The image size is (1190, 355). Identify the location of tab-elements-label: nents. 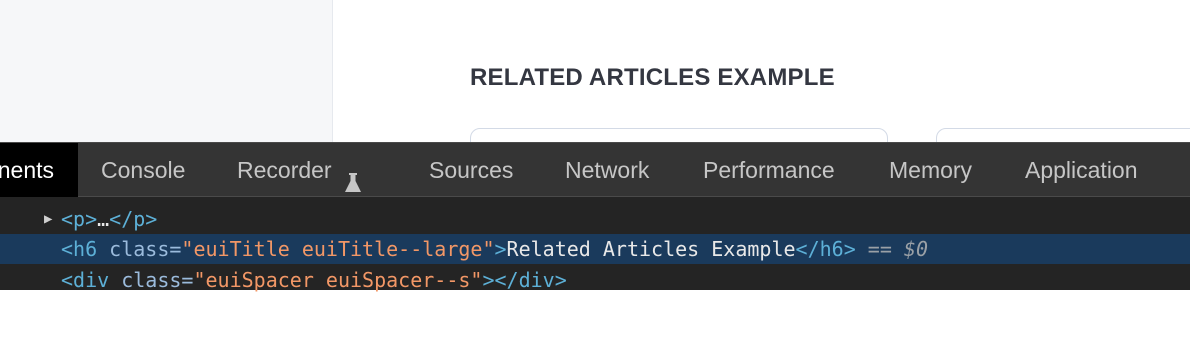
(27, 170).